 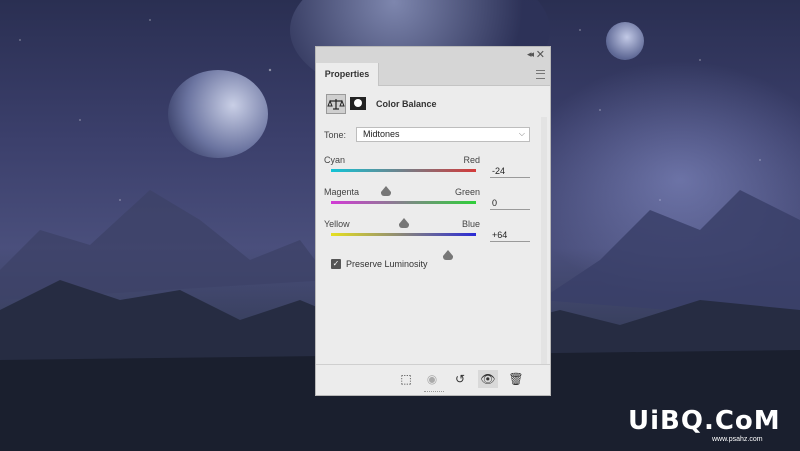 I want to click on panel-footer: ⬚ ◉ ↺ 👁 🗑, so click(x=433, y=379).